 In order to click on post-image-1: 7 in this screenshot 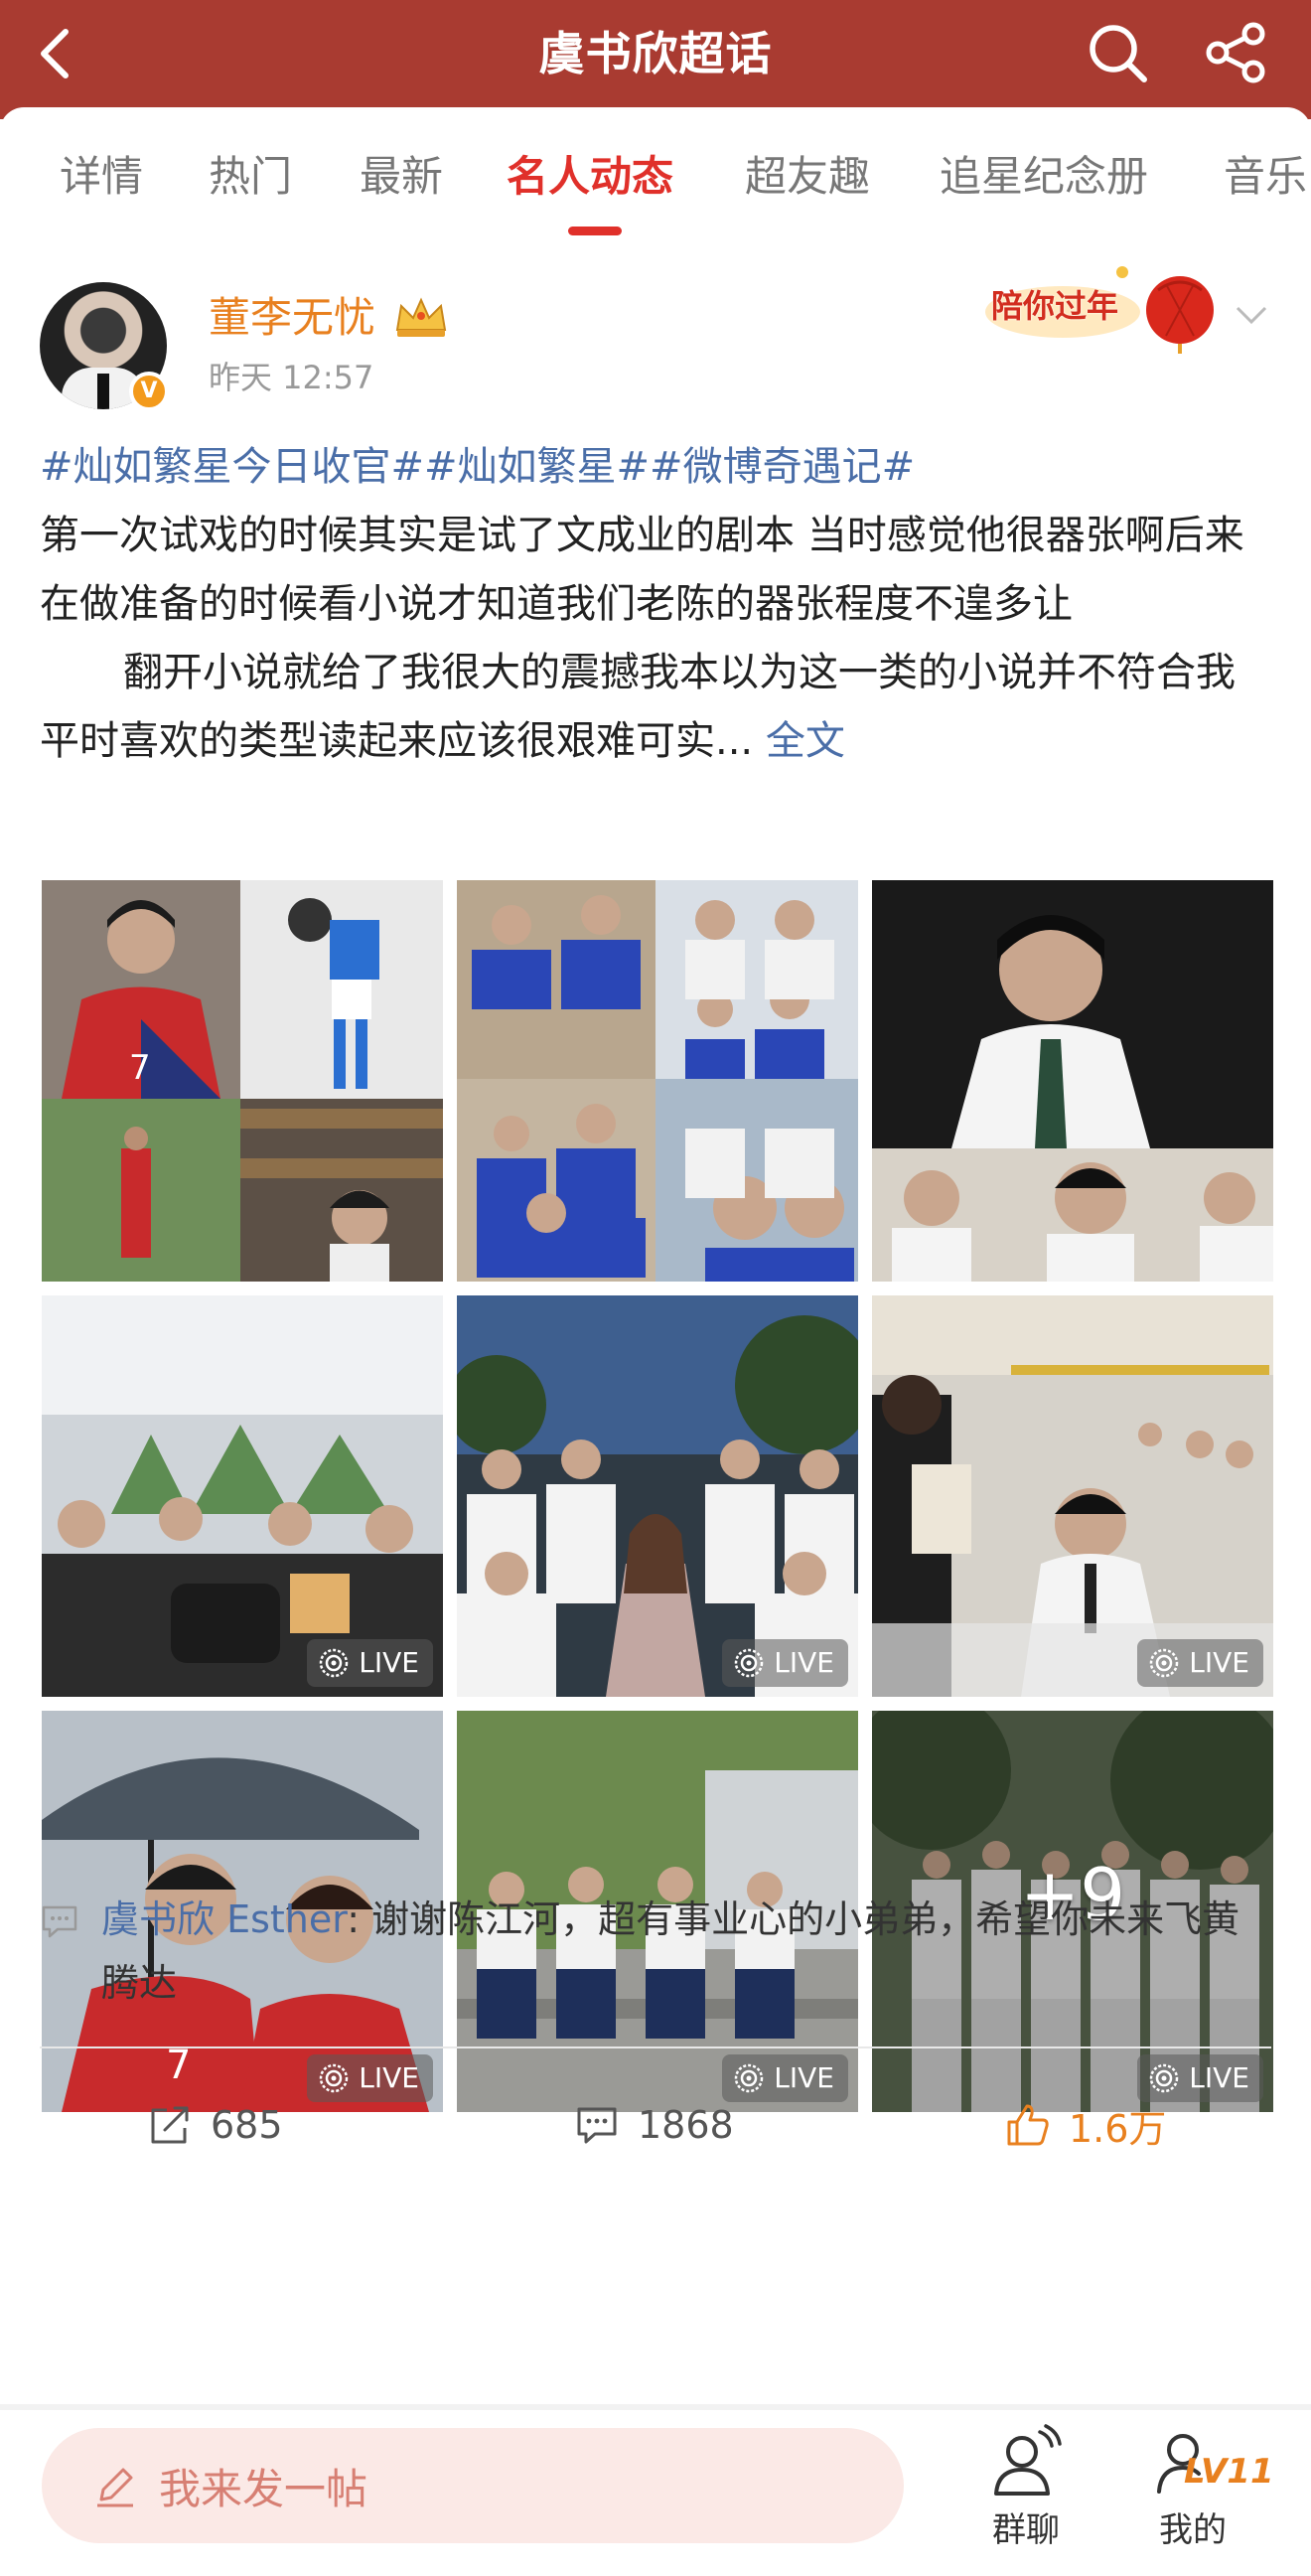, I will do `click(242, 1081)`.